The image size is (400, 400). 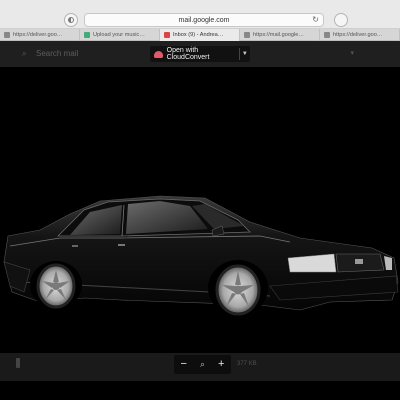 I want to click on contrast-icon, so click(x=71, y=20).